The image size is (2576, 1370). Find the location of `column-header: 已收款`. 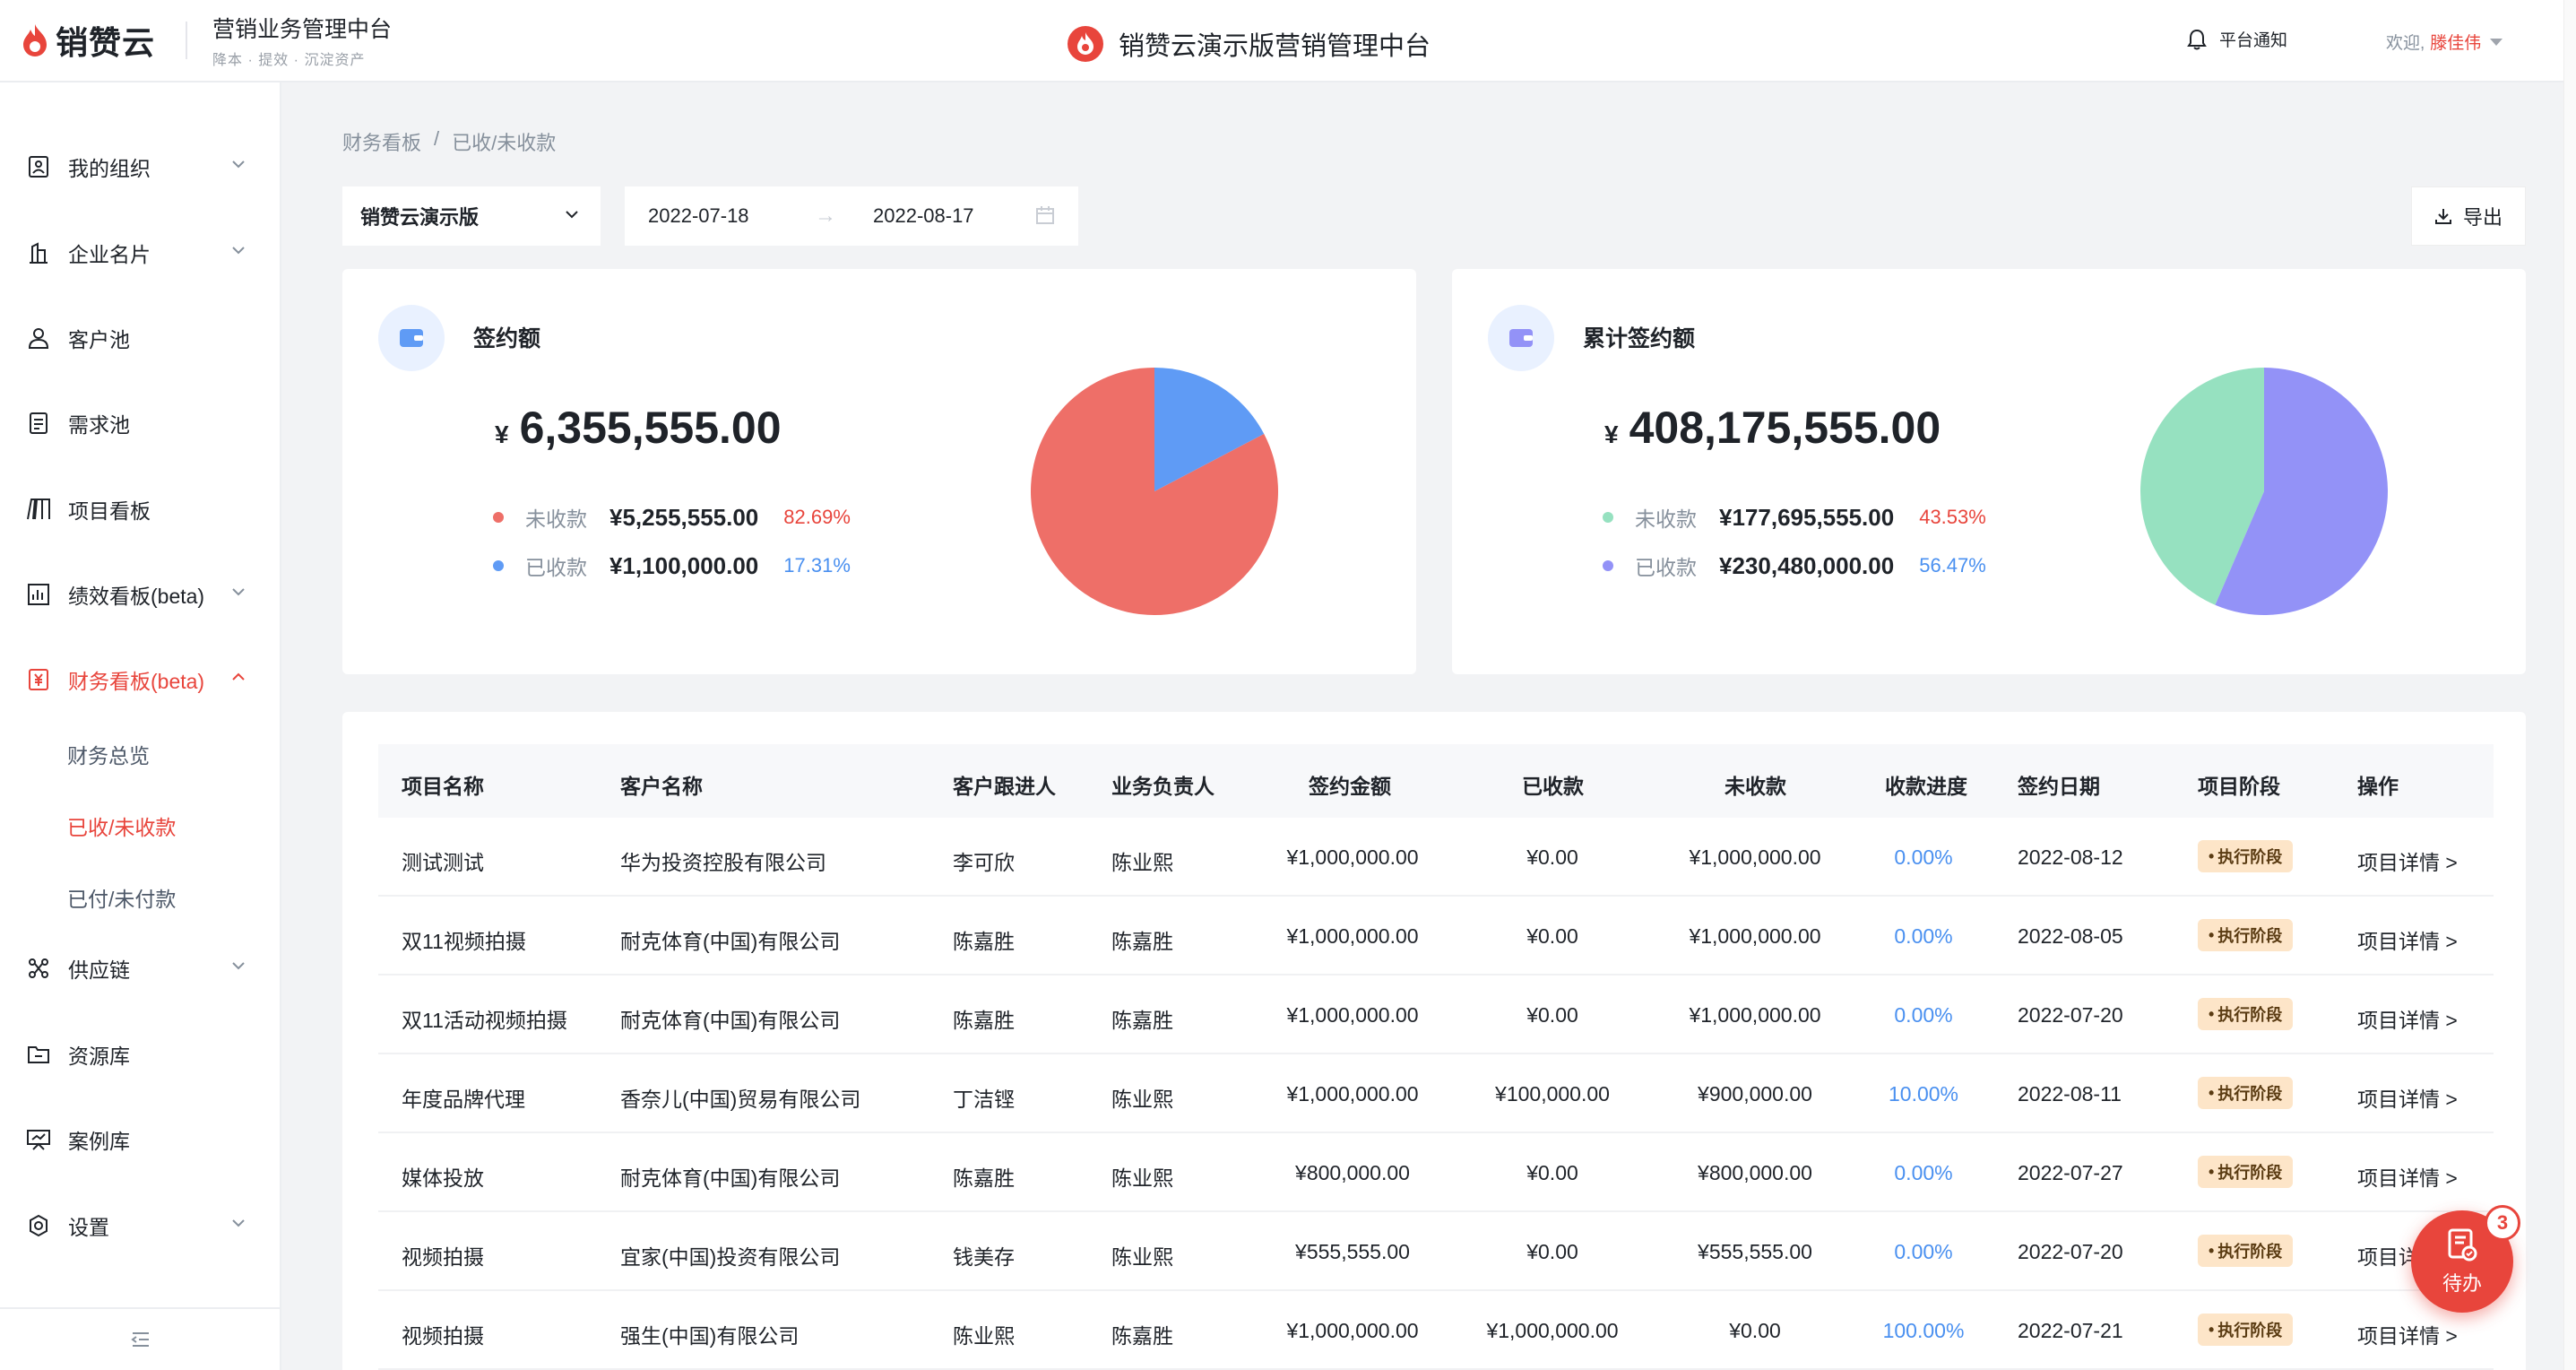

column-header: 已收款 is located at coordinates (1553, 786).